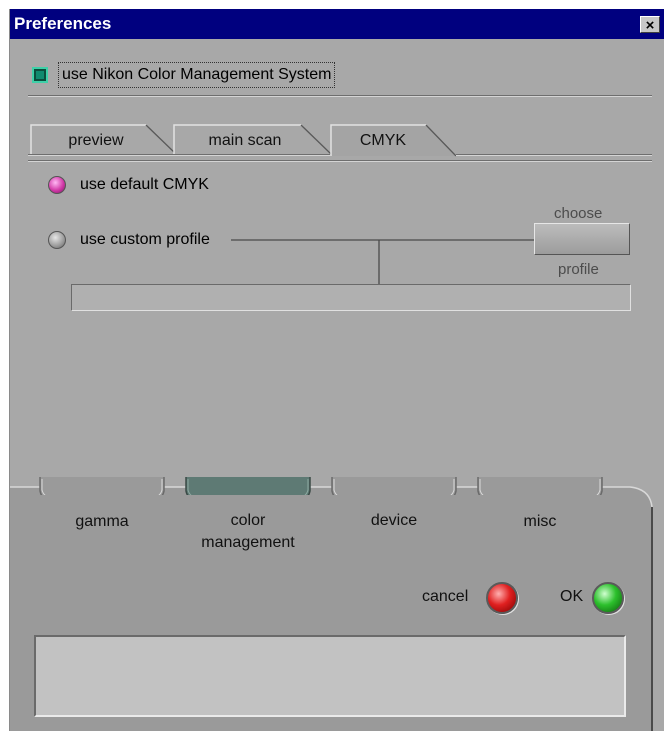 Image resolution: width=664 pixels, height=731 pixels. I want to click on choose-profile-button, so click(582, 239).